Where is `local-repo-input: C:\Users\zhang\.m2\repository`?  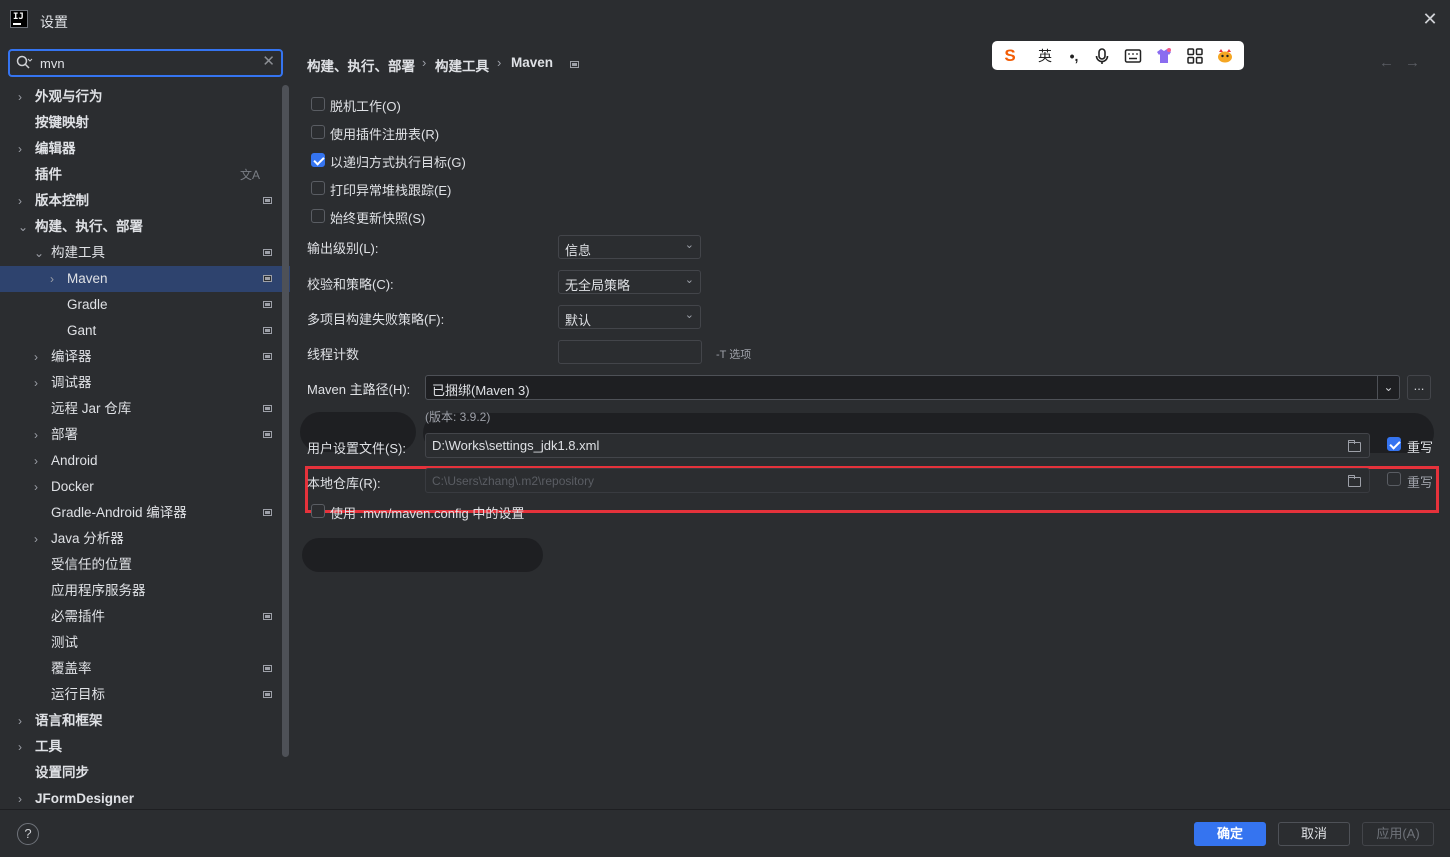
local-repo-input: C:\Users\zhang\.m2\repository is located at coordinates (897, 480).